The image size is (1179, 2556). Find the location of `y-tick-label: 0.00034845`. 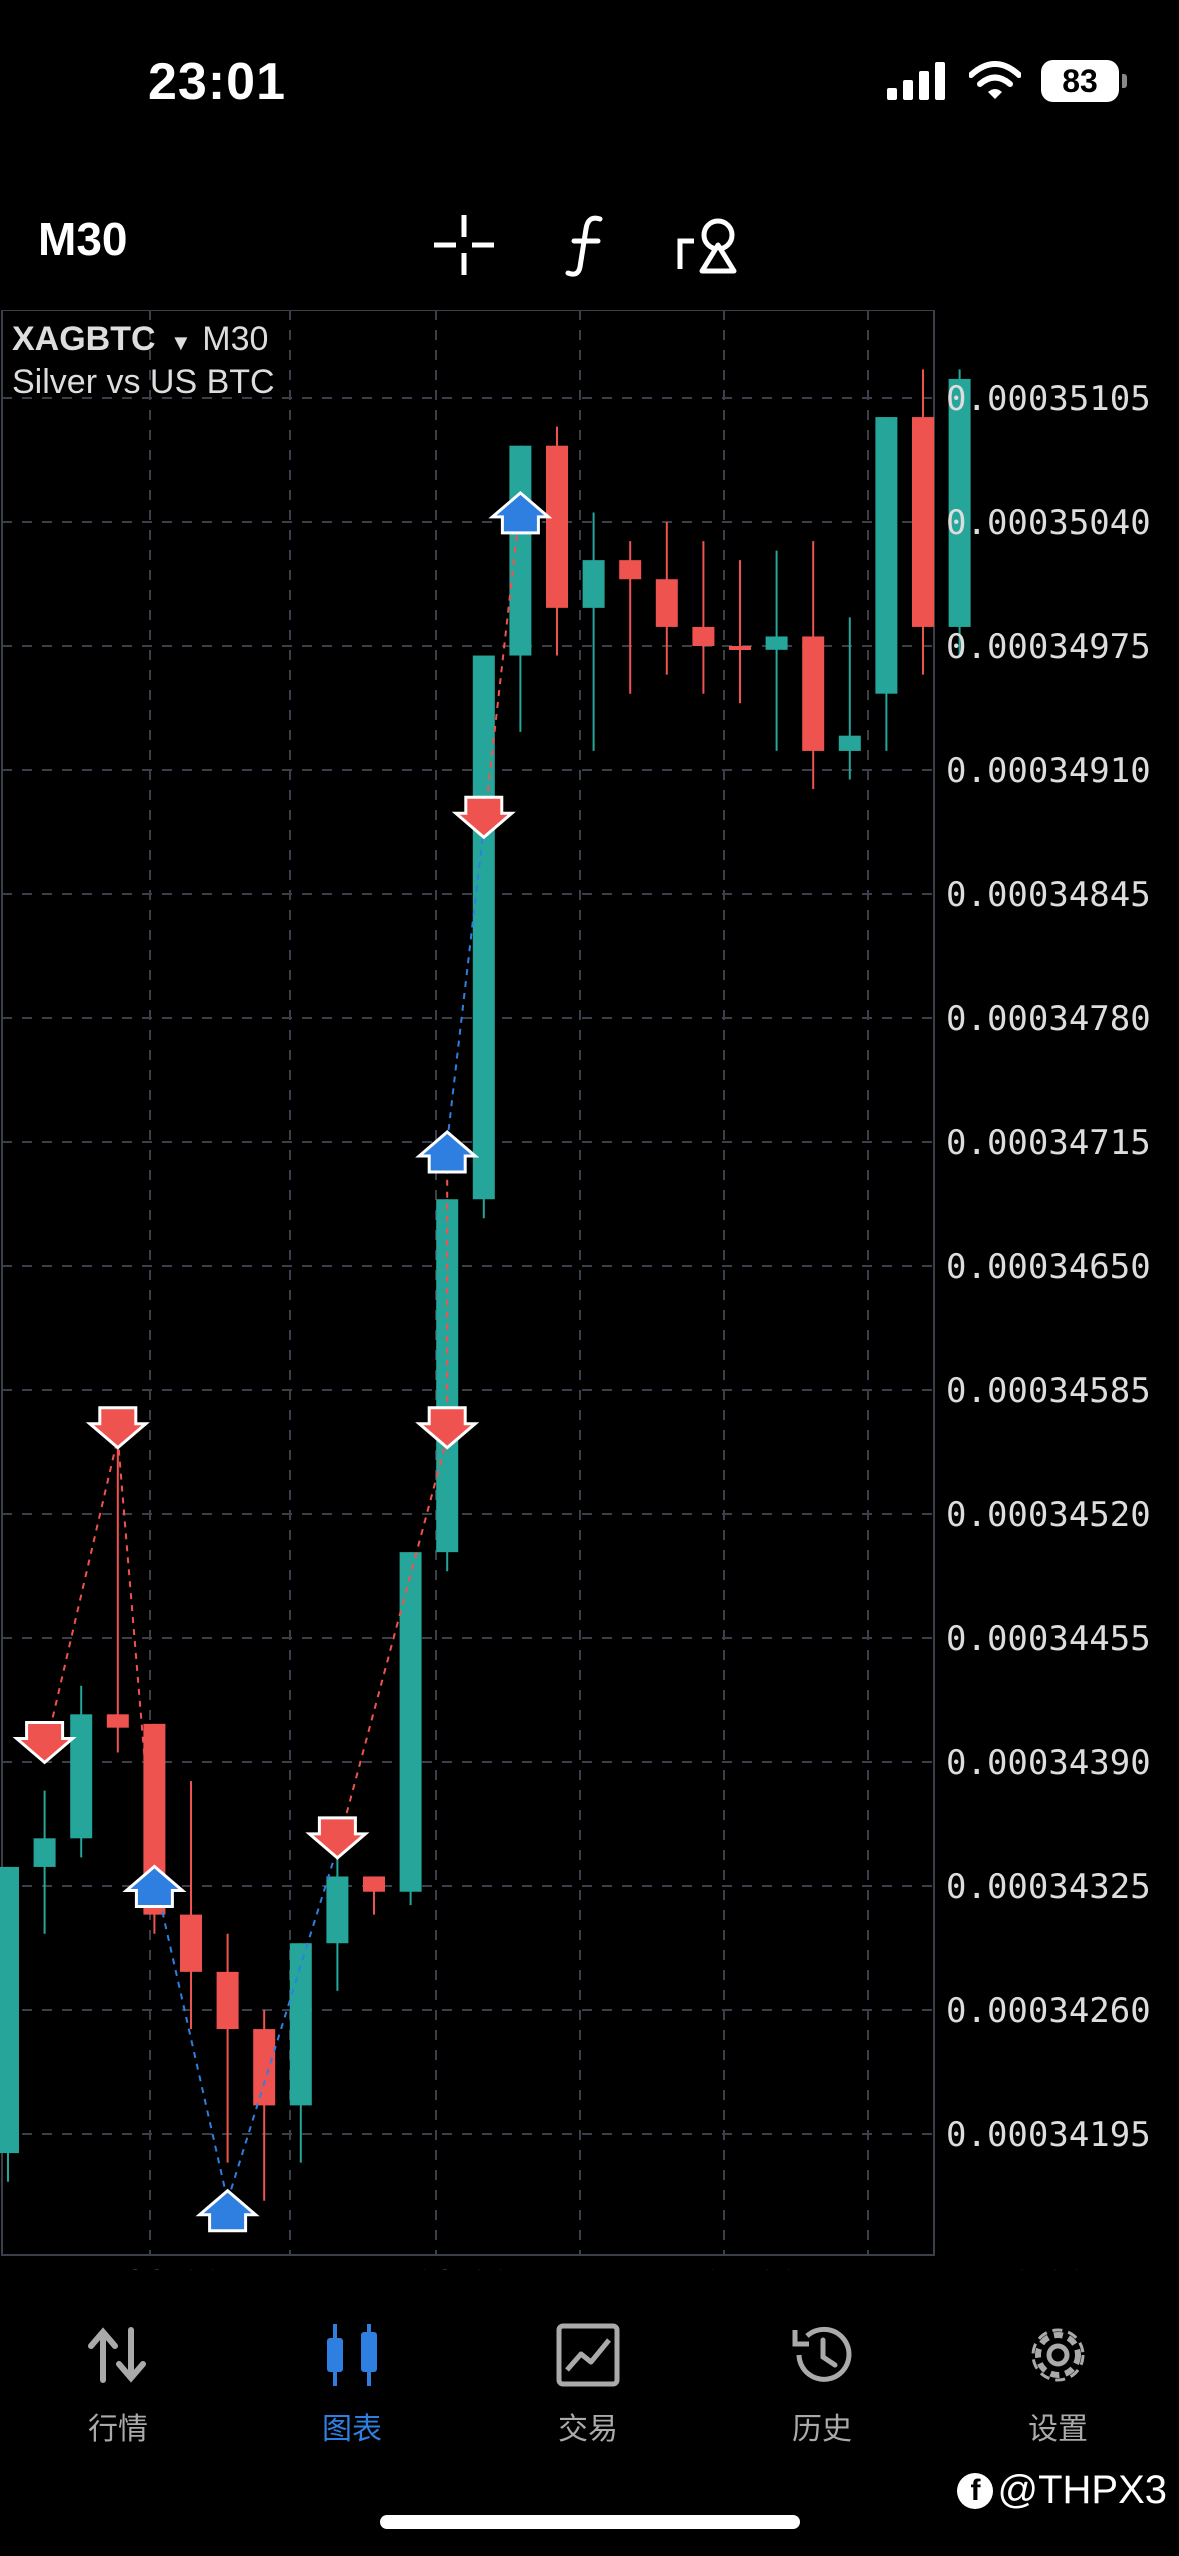

y-tick-label: 0.00034845 is located at coordinates (1048, 895).